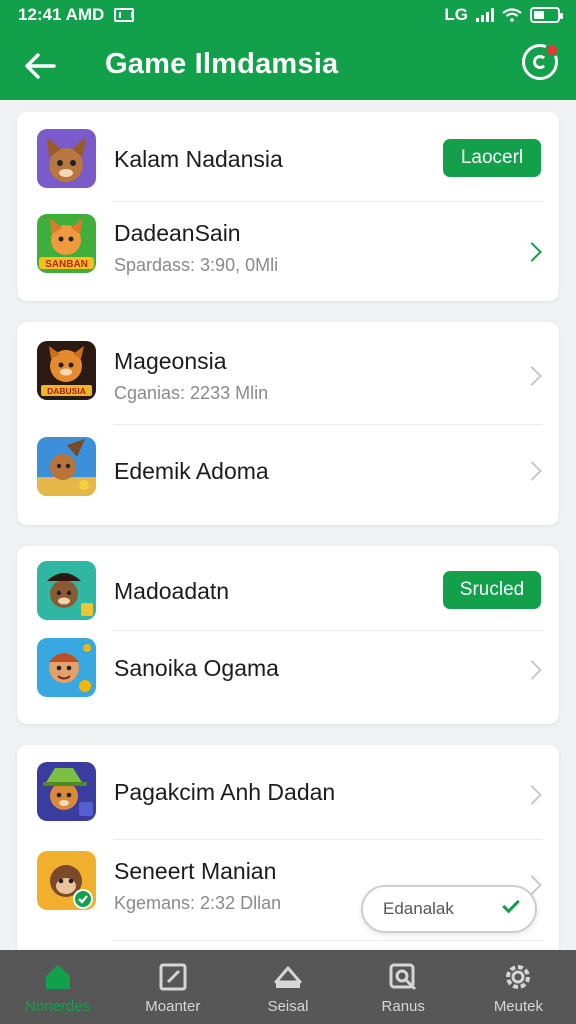  I want to click on status-right: LG, so click(503, 15).